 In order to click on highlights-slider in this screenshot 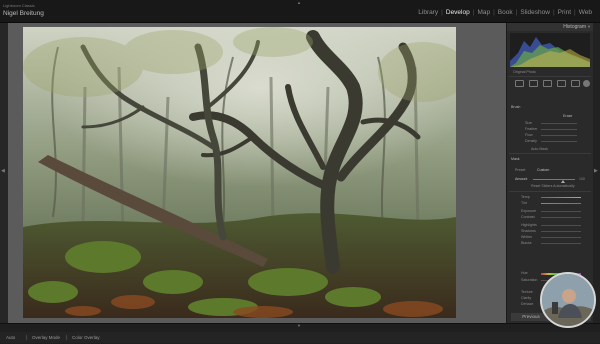, I will do `click(561, 225)`.